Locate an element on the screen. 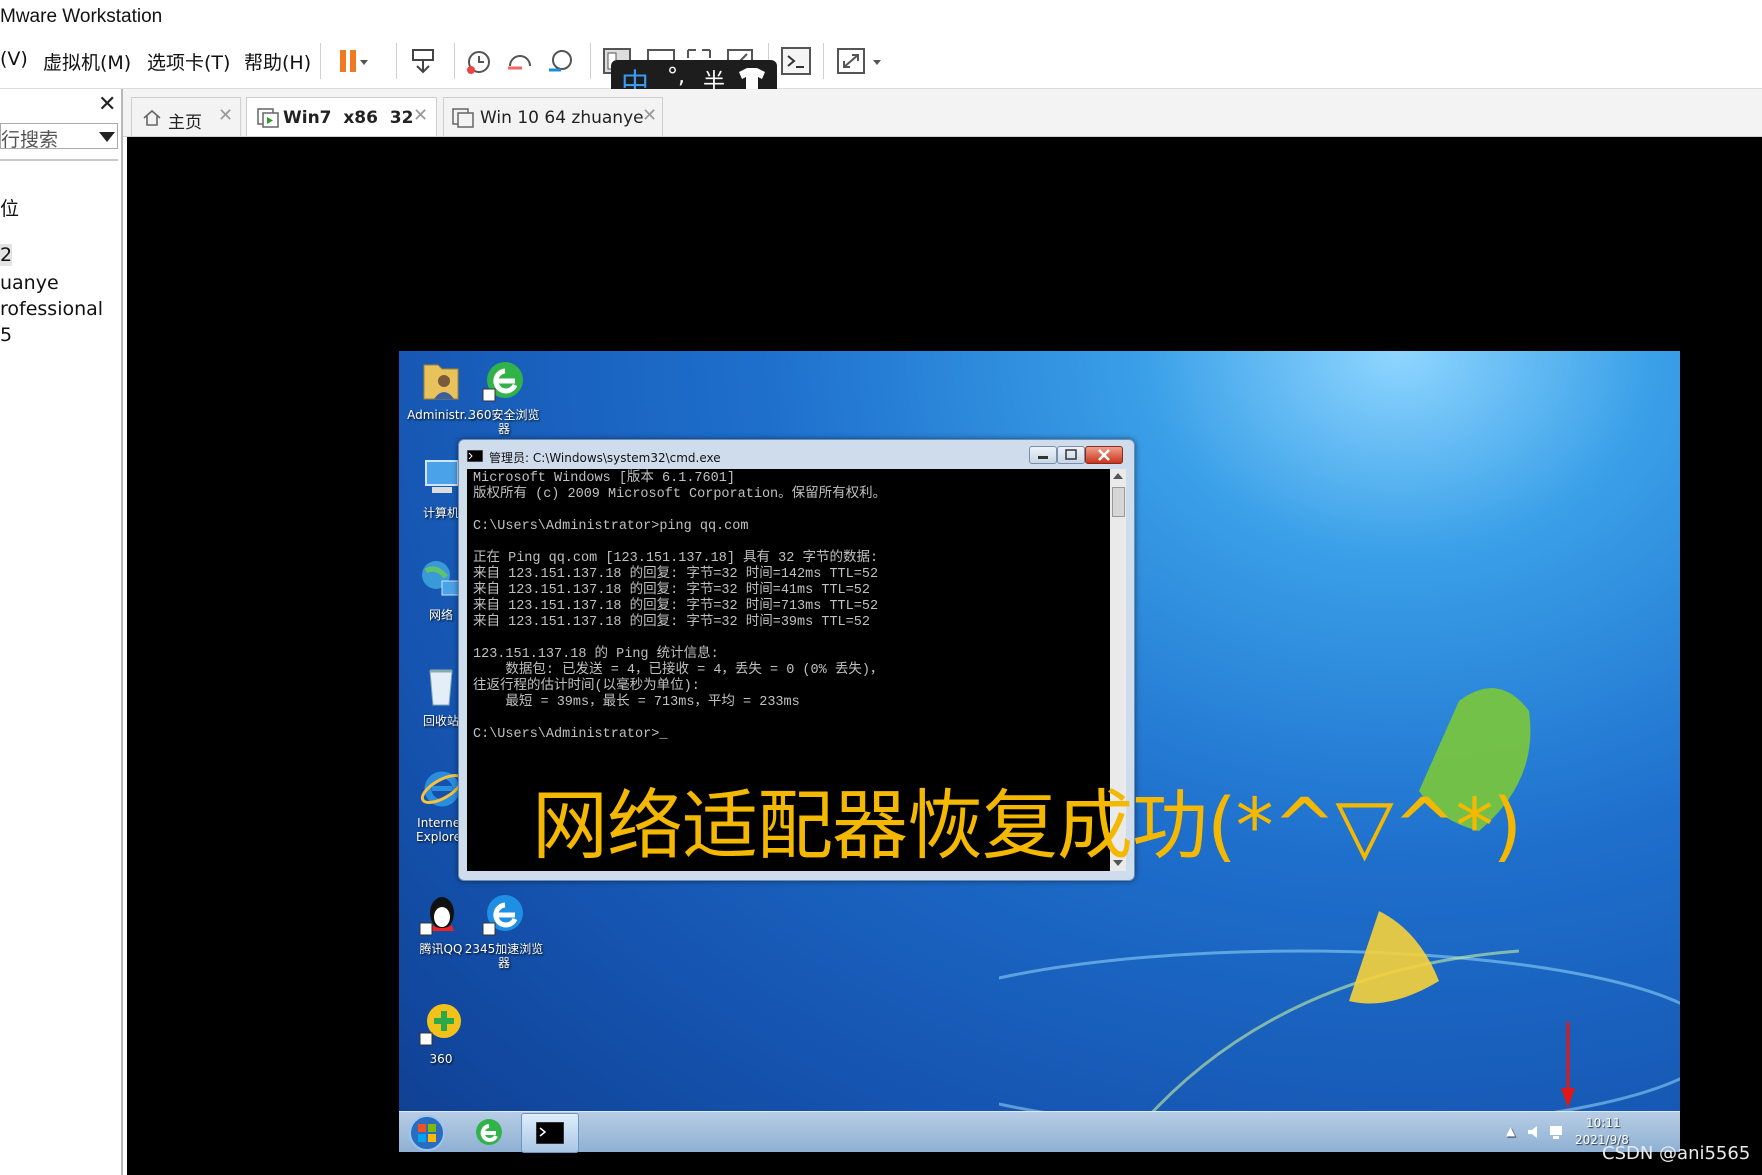  pause-icon is located at coordinates (351, 61).